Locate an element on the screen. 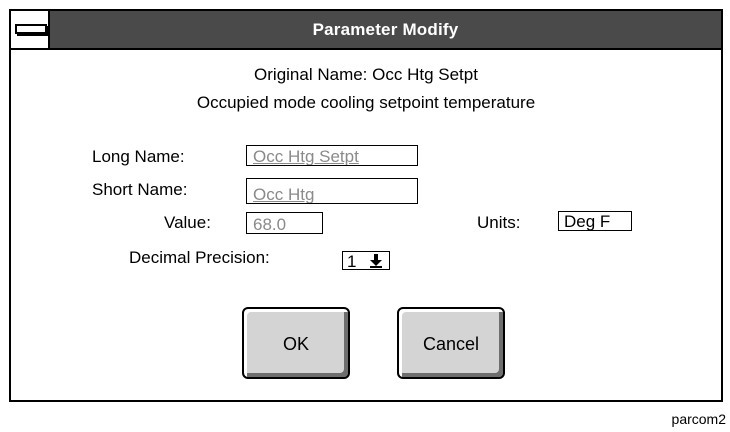  system-menu-button is located at coordinates (30, 29).